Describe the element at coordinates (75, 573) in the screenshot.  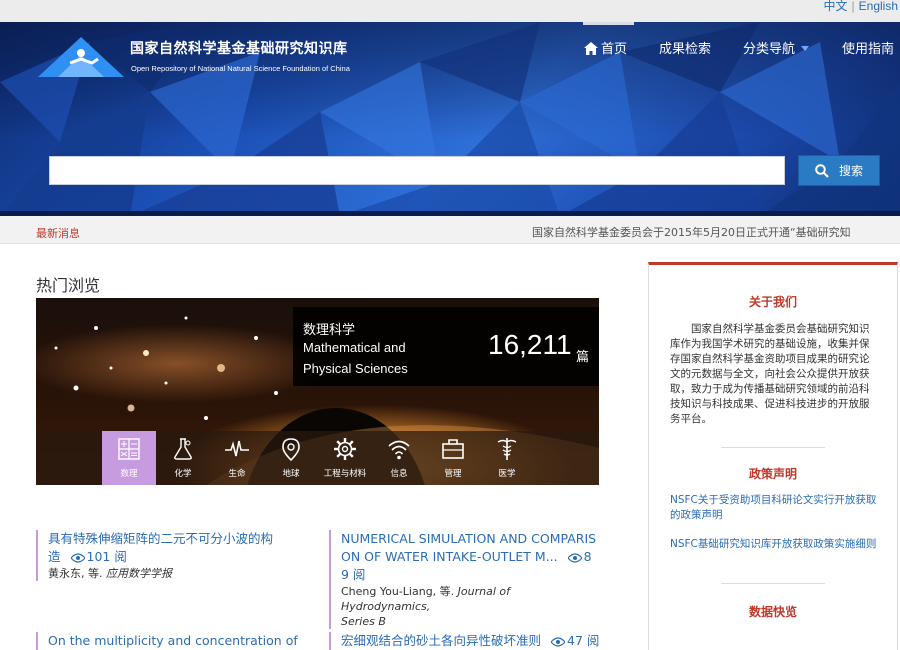
I see `article-authors: 黄永东, 等.` at that location.